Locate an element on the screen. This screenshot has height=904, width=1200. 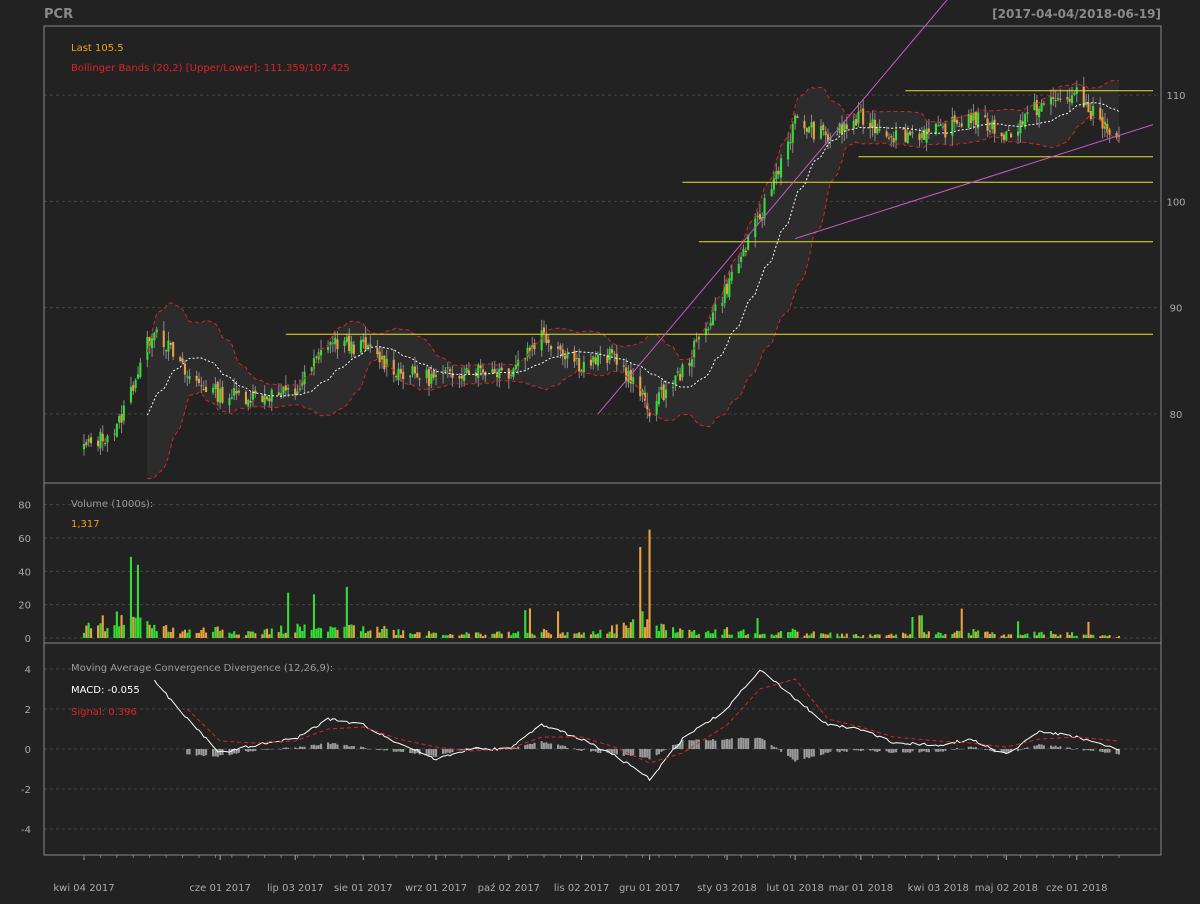
x-tick-label: sty 03 2018 is located at coordinates (727, 888).